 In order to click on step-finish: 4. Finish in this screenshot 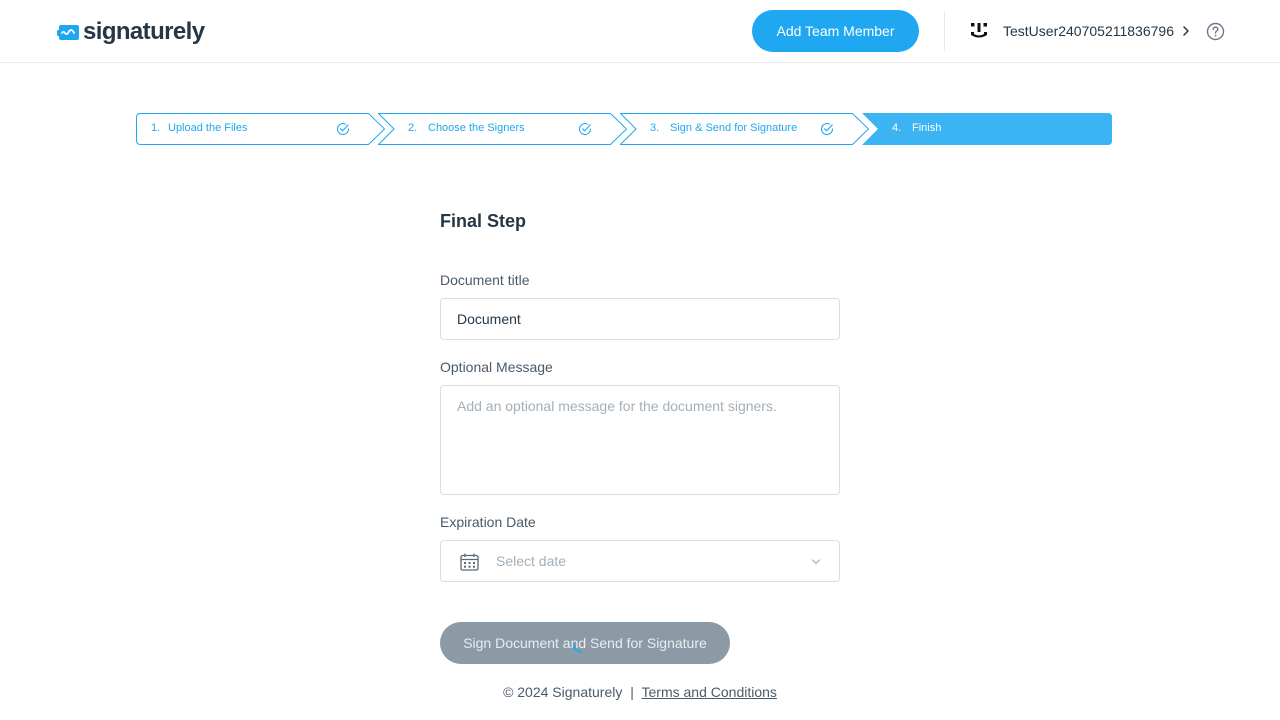, I will do `click(987, 129)`.